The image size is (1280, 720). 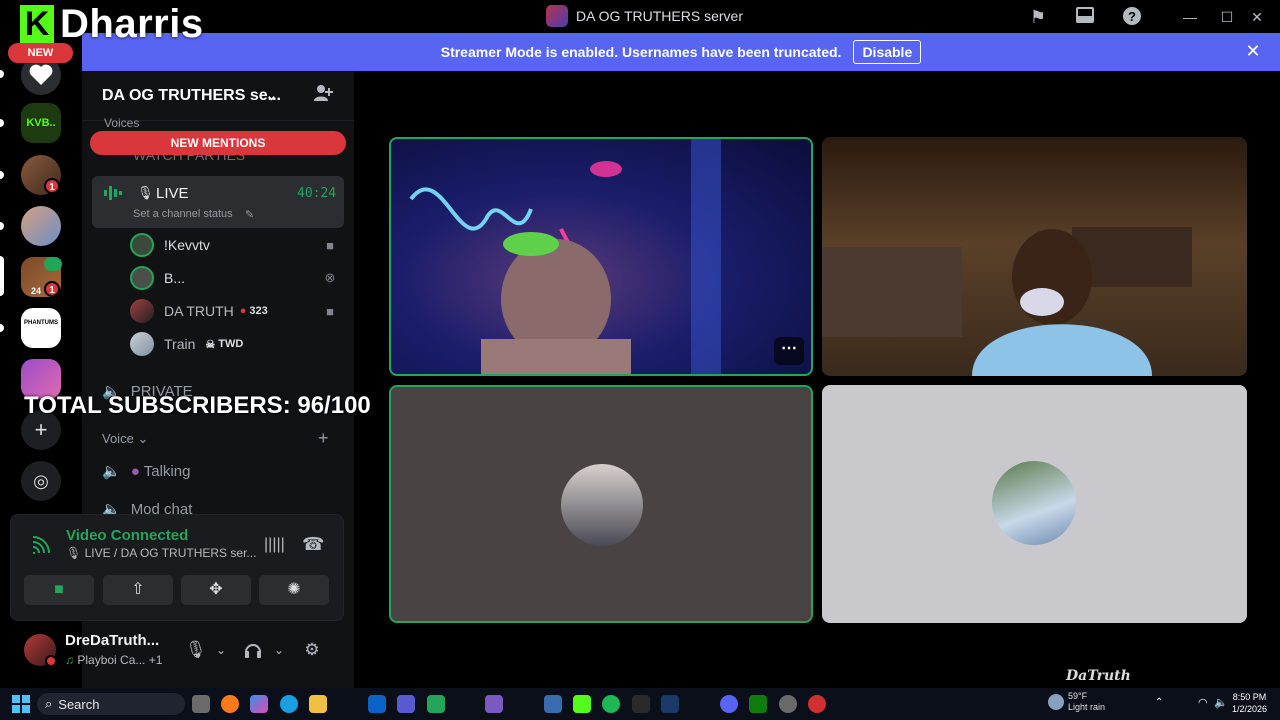 I want to click on xbox-icon: ⊗, so click(x=330, y=277).